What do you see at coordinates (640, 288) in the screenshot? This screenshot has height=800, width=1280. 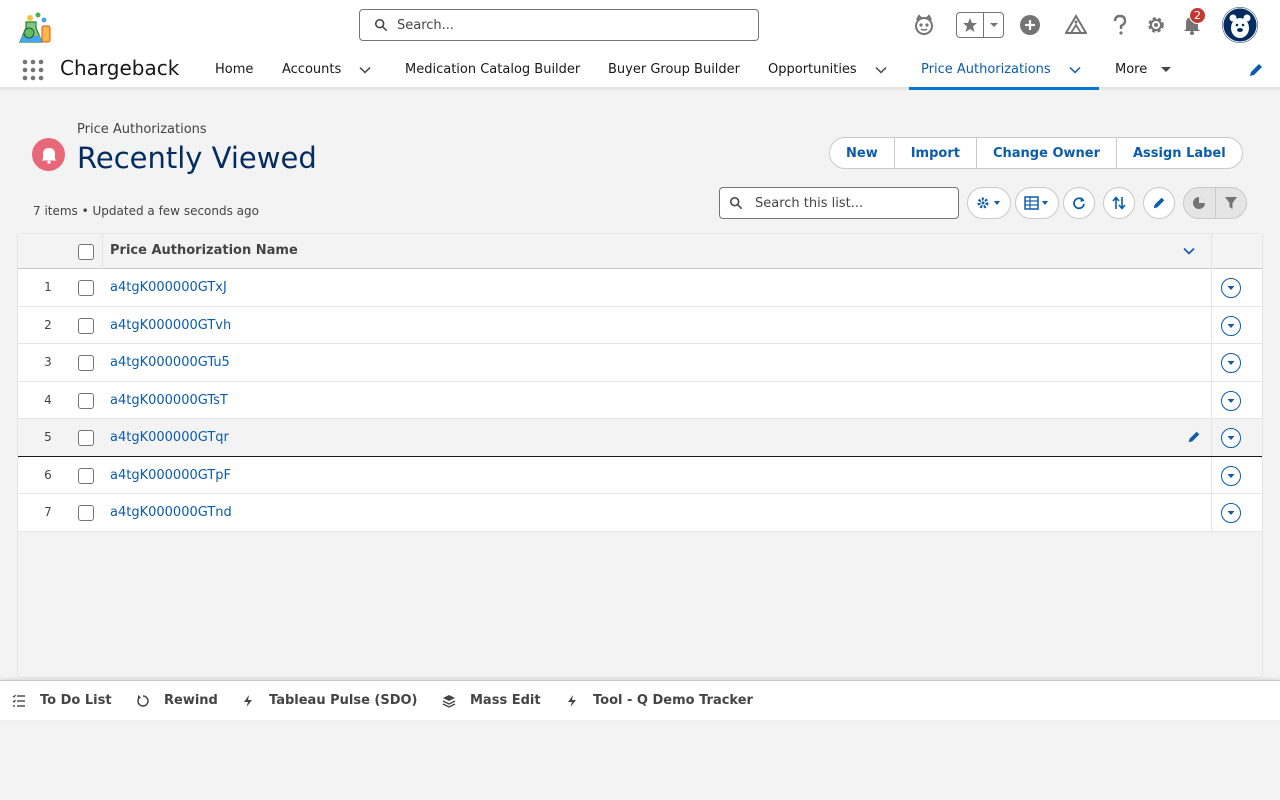 I see `table-row: 1 a4tgK000000GTxJ` at bounding box center [640, 288].